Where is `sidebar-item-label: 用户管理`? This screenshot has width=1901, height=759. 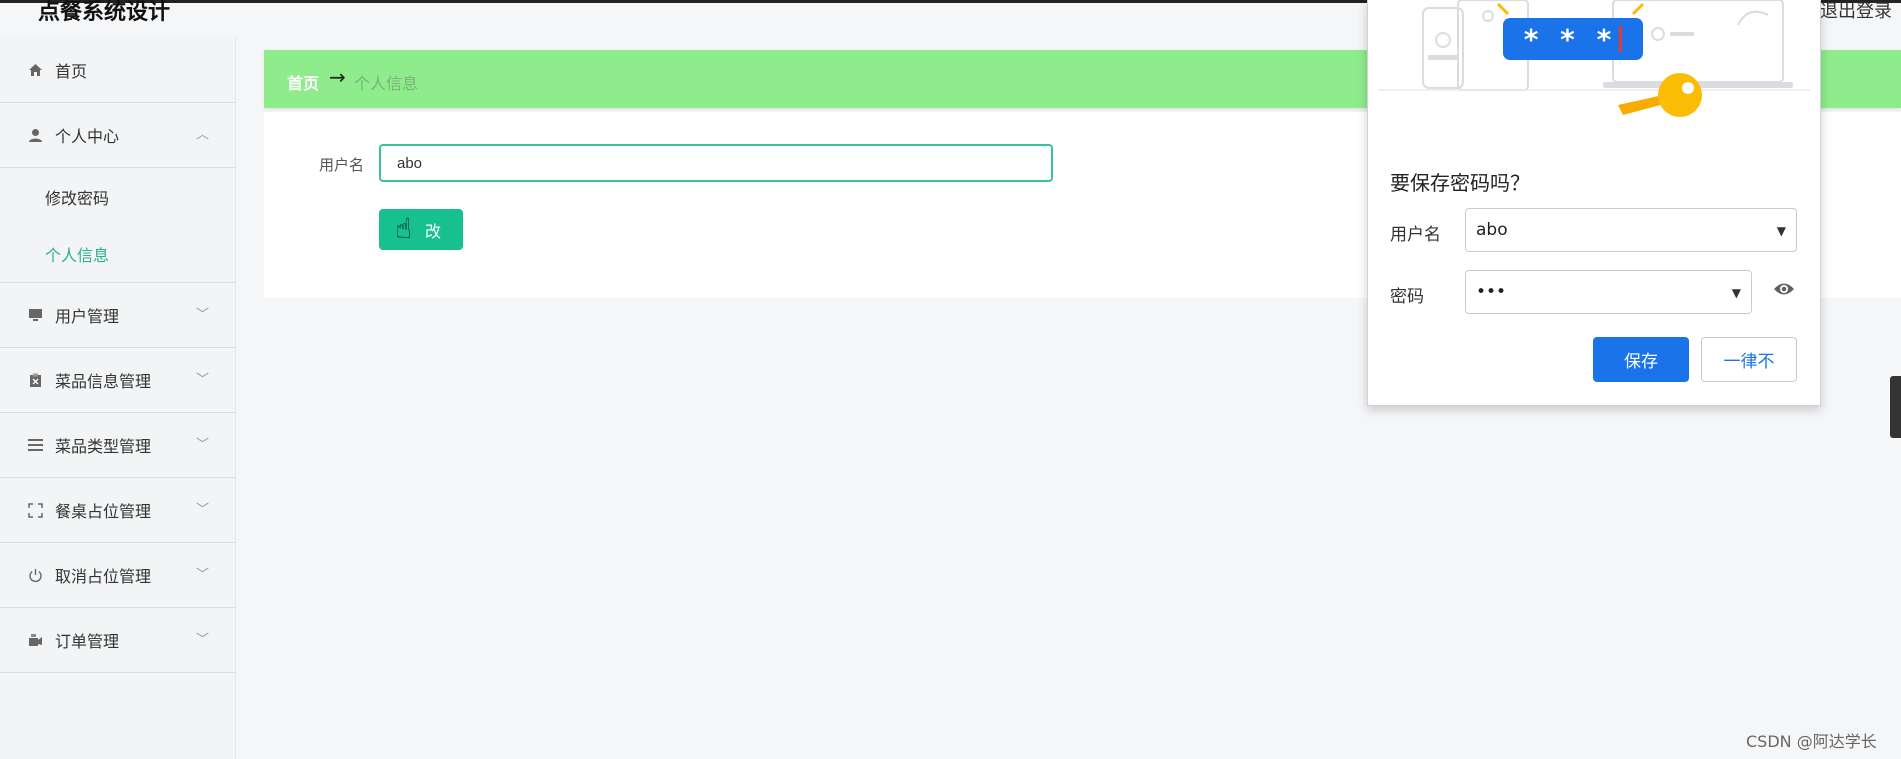 sidebar-item-label: 用户管理 is located at coordinates (87, 316).